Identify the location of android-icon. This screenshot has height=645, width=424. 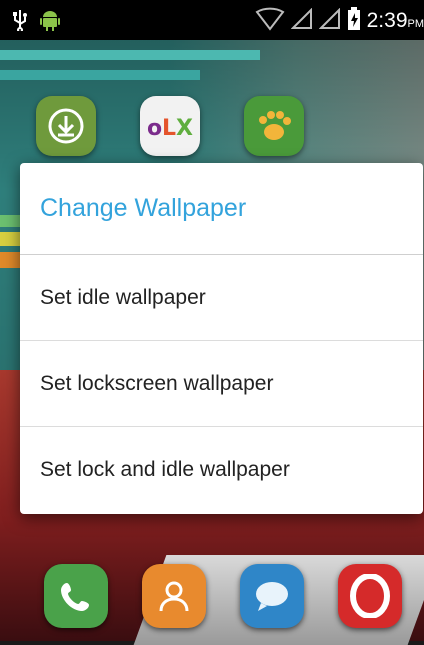
(50, 22).